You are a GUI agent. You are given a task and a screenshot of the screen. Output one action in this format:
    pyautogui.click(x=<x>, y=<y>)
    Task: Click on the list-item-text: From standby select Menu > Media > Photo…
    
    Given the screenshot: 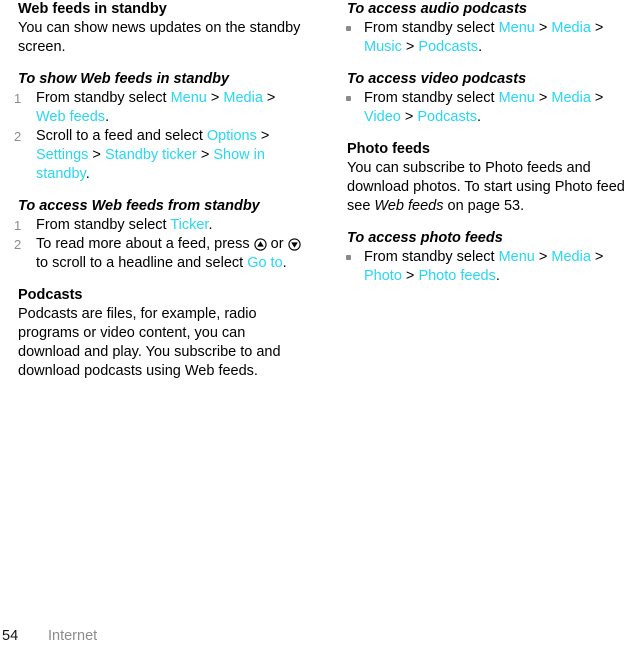 What is the action you would take?
    pyautogui.click(x=483, y=266)
    